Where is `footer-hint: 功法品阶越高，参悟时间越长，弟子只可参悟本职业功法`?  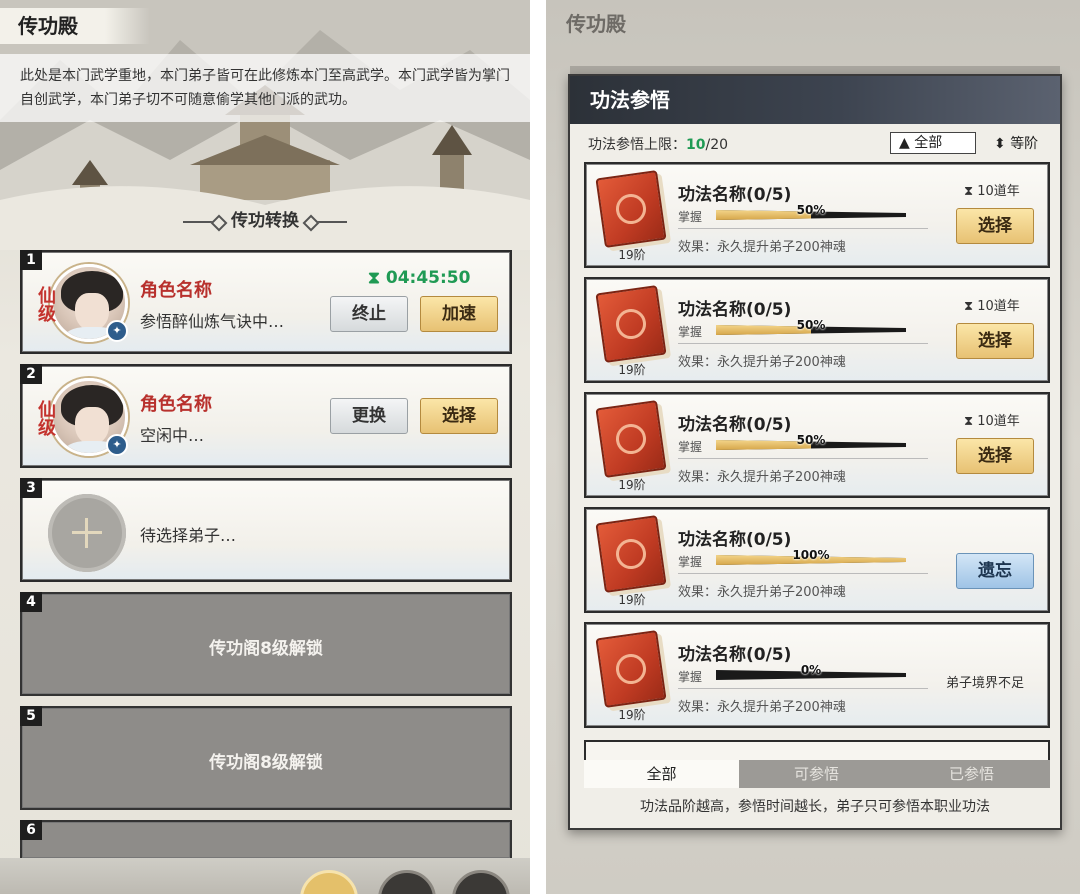 footer-hint: 功法品阶越高，参悟时间越长，弟子只可参悟本职业功法 is located at coordinates (815, 807).